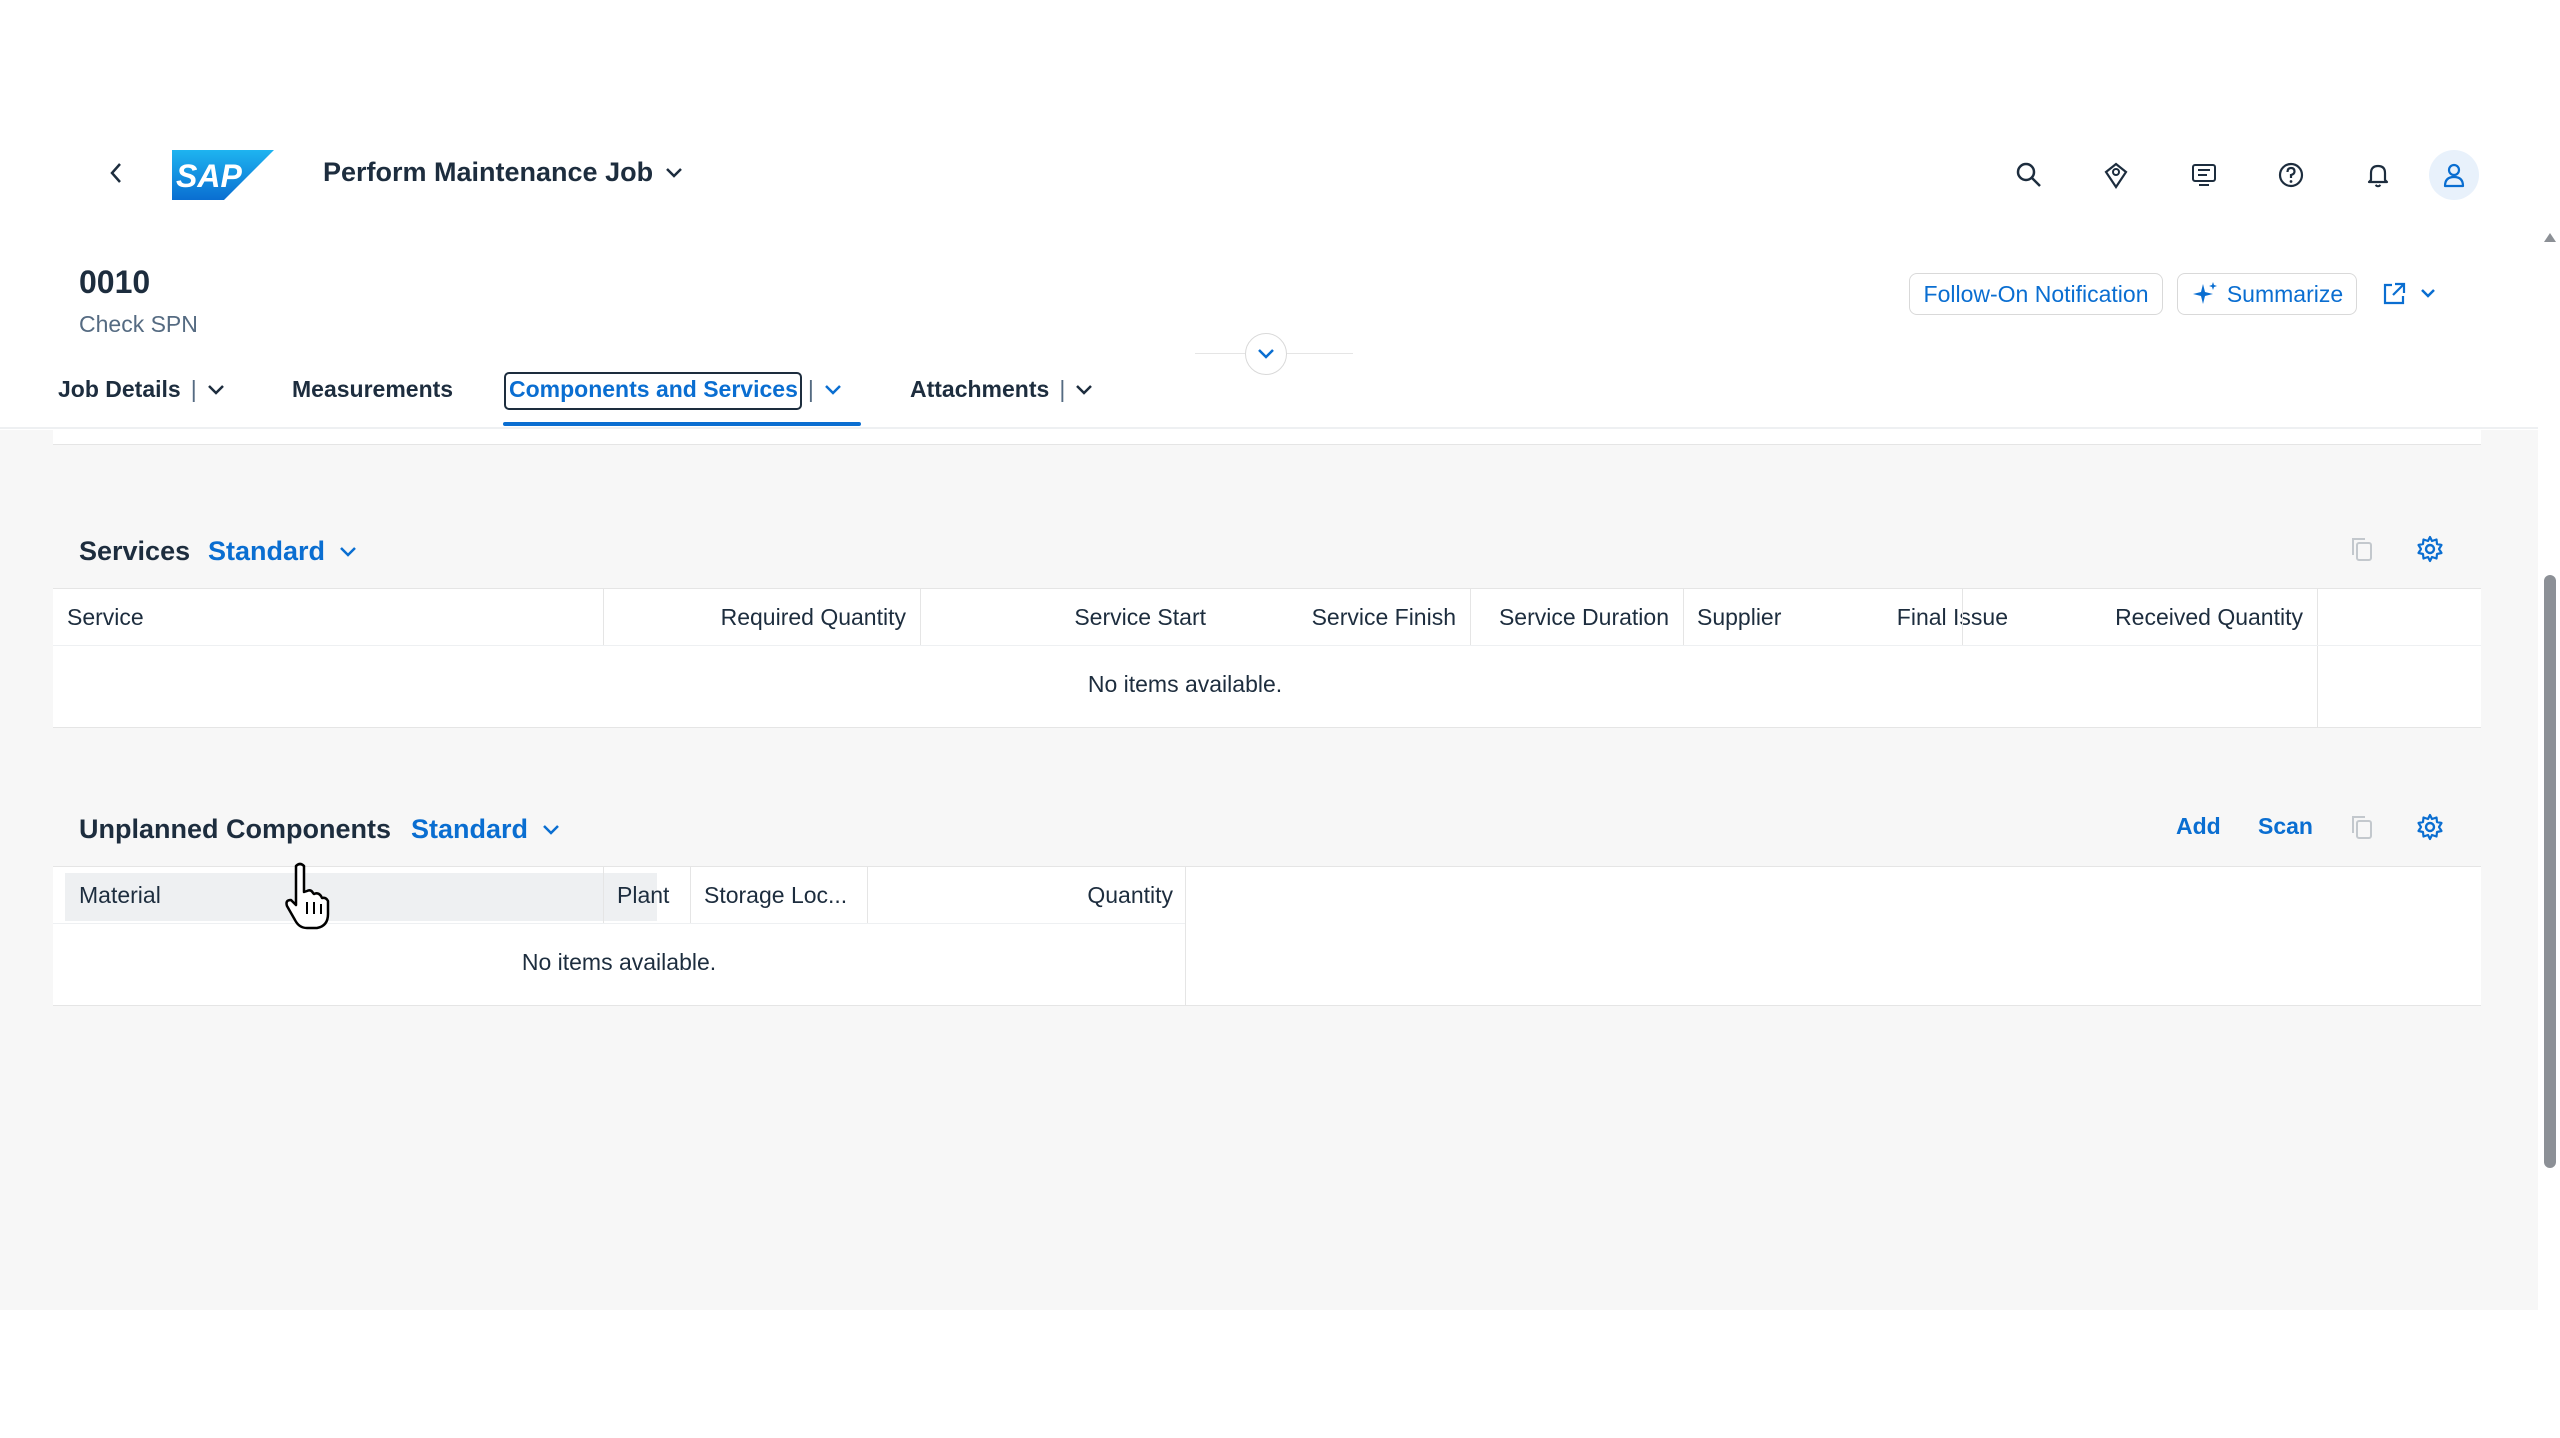  I want to click on user-icon, so click(2454, 175).